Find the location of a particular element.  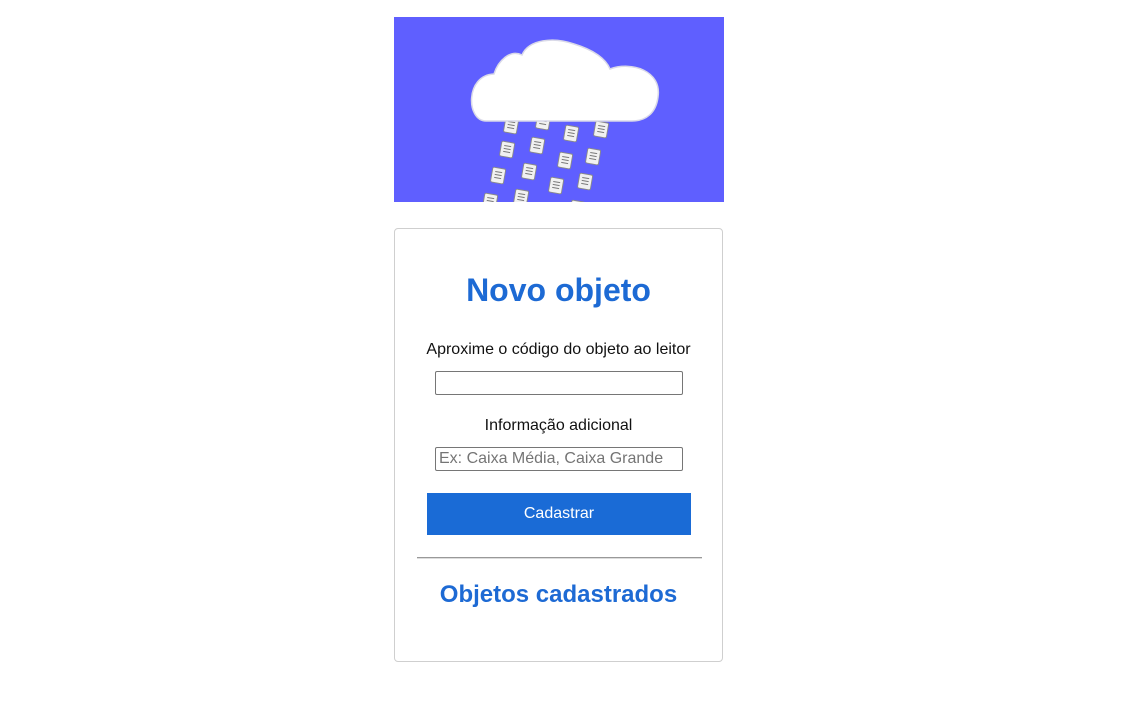

document-icons is located at coordinates (545, 157).